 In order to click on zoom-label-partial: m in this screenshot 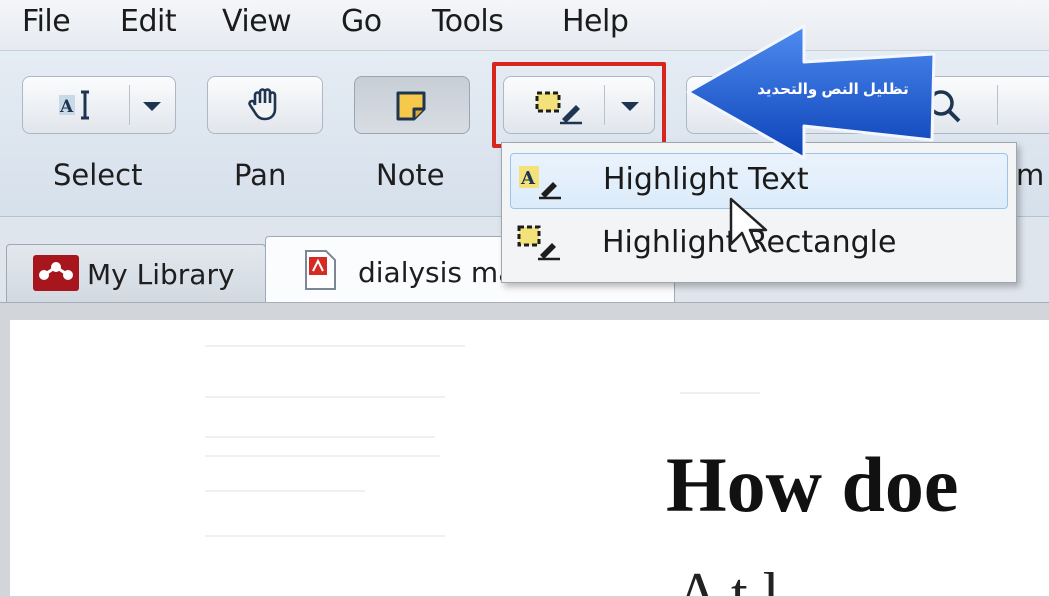, I will do `click(1030, 175)`.